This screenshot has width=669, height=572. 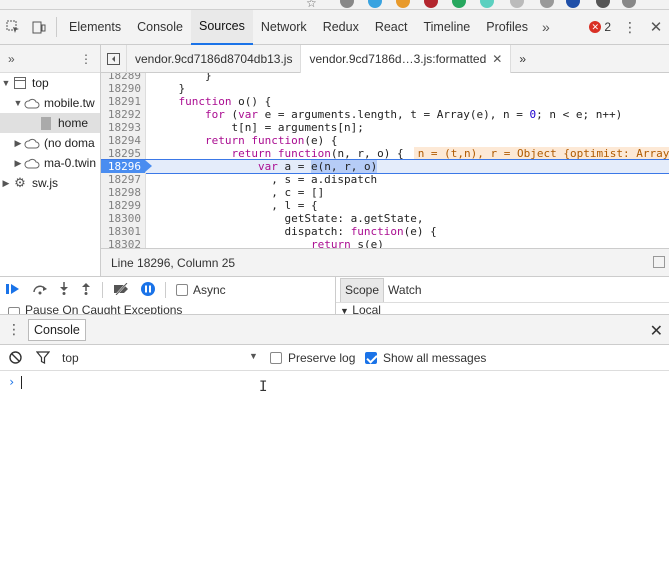 I want to click on device-toolbar-icon, so click(x=39, y=27).